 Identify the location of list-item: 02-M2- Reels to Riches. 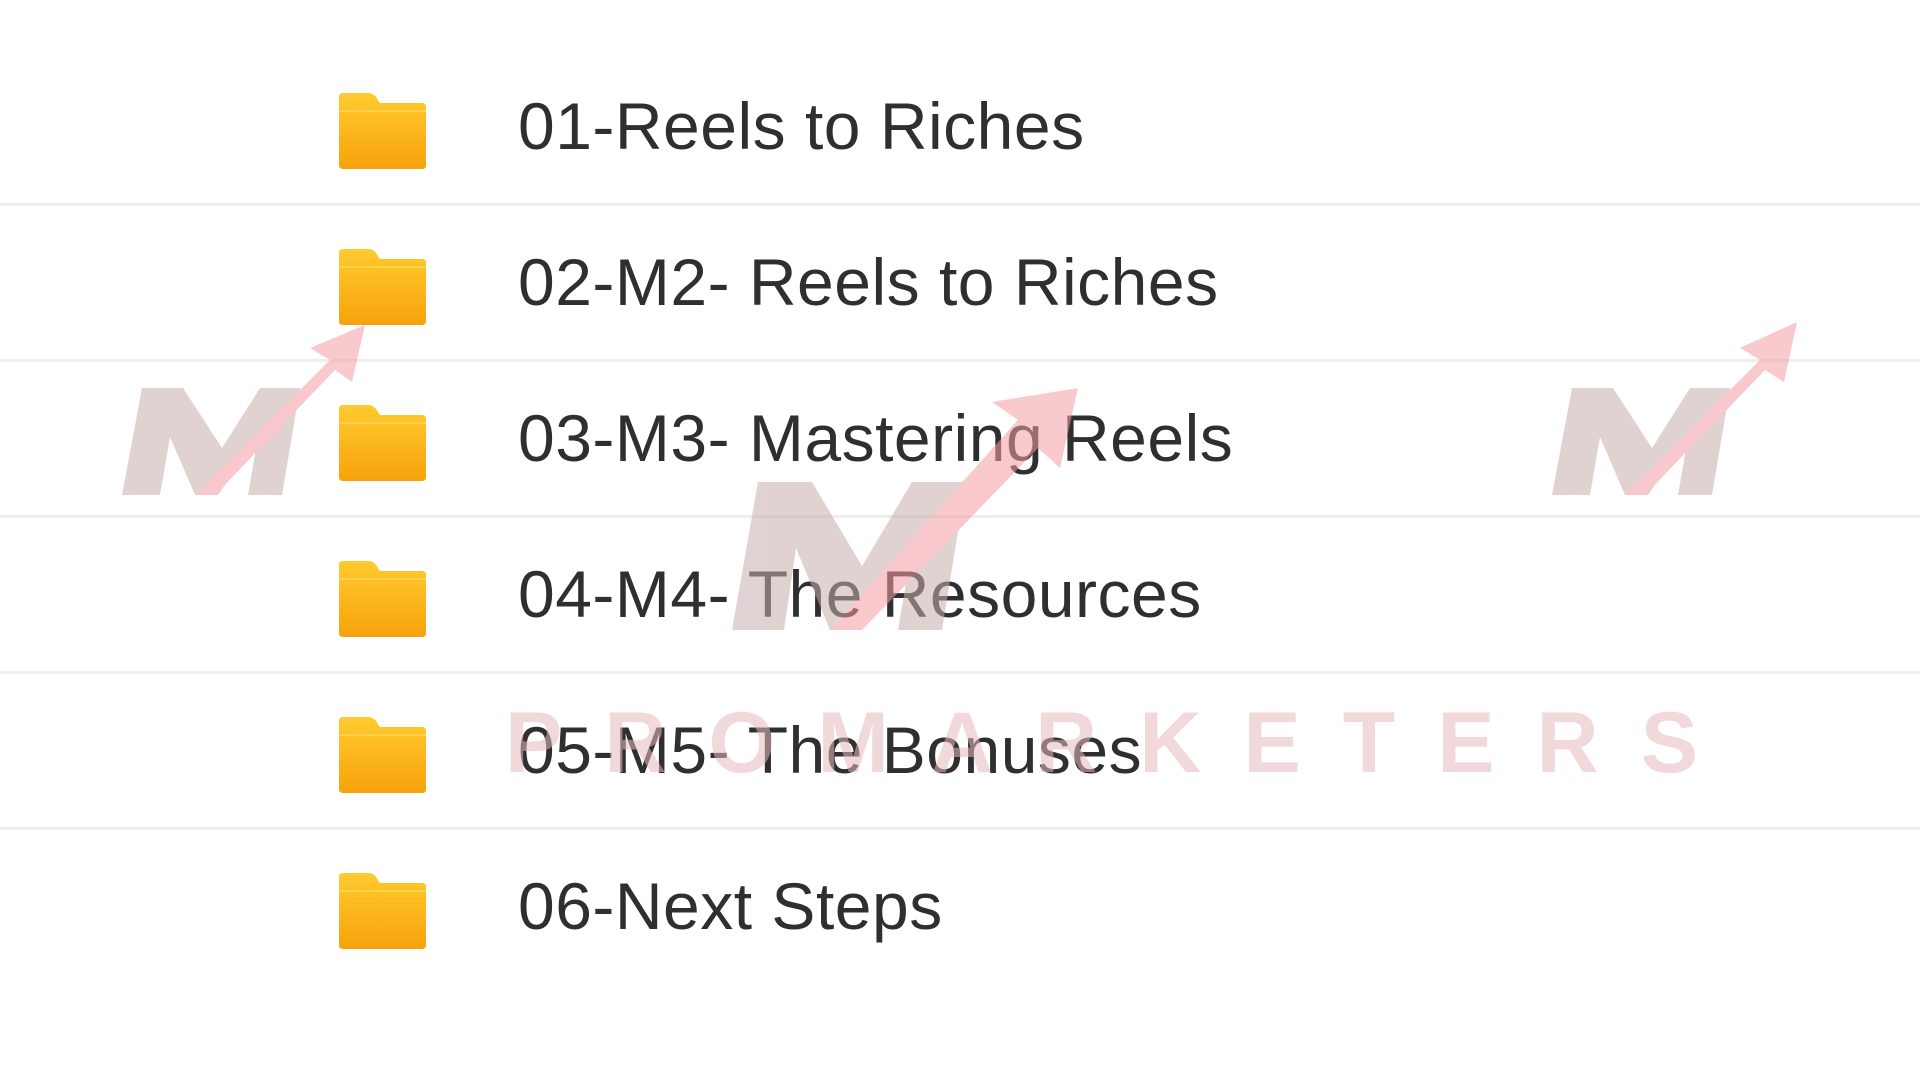
(960, 284).